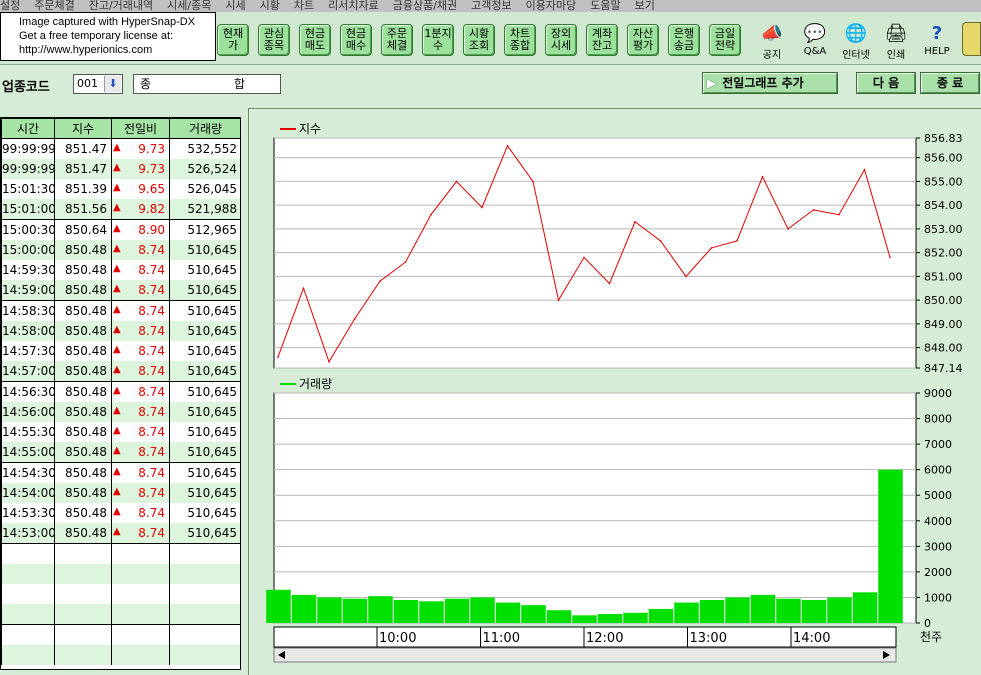 The width and height of the screenshot is (981, 675). What do you see at coordinates (943, 229) in the screenshot?
I see `y-tick-label: 853.00` at bounding box center [943, 229].